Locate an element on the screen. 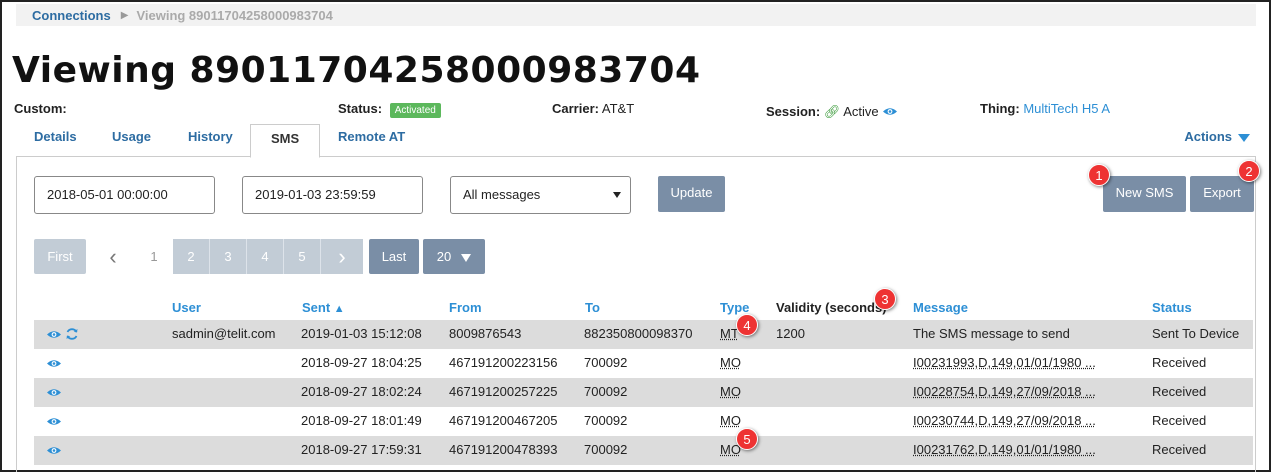  link-icon: 🔗︎ is located at coordinates (832, 111).